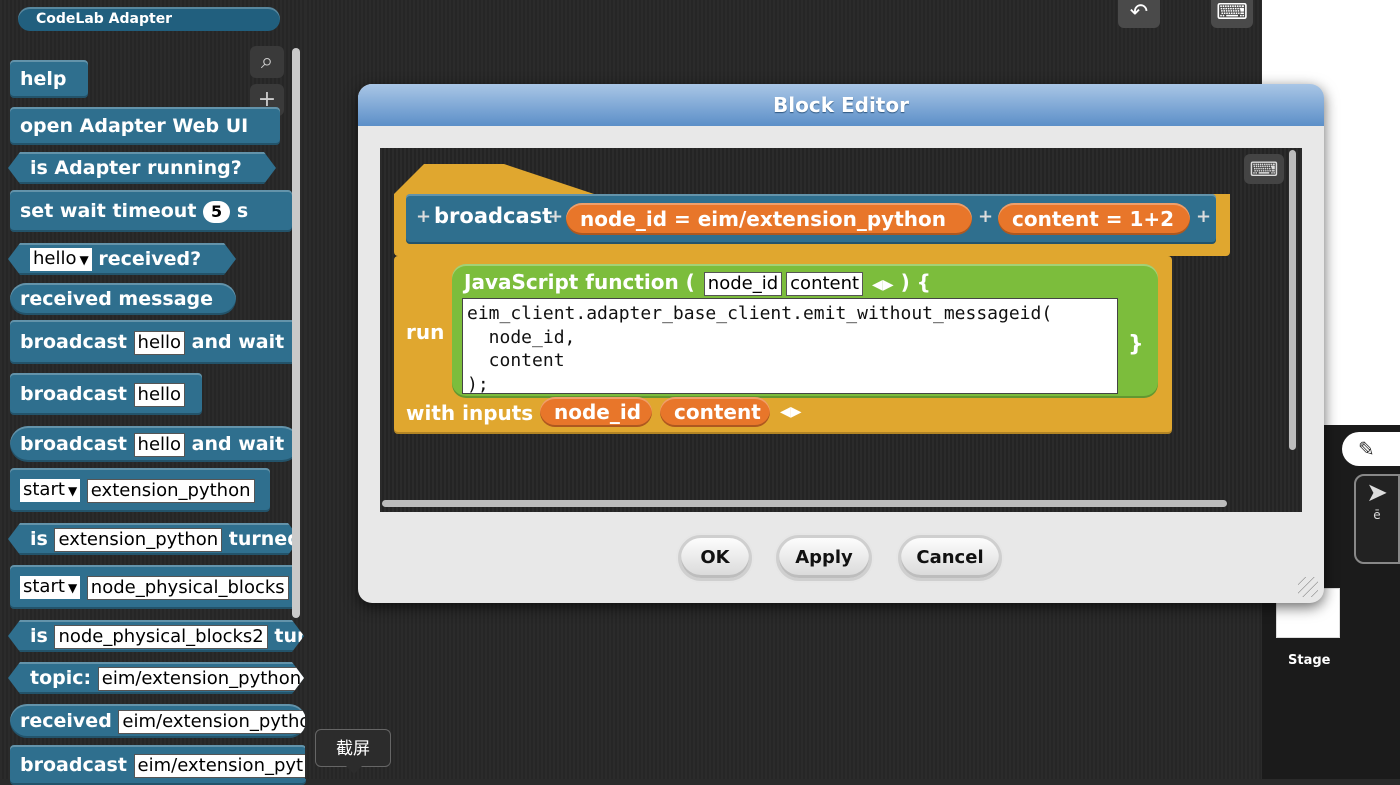 The image size is (1400, 785). I want to click on block-received-predicate: hello ▼ received?, so click(122, 259).